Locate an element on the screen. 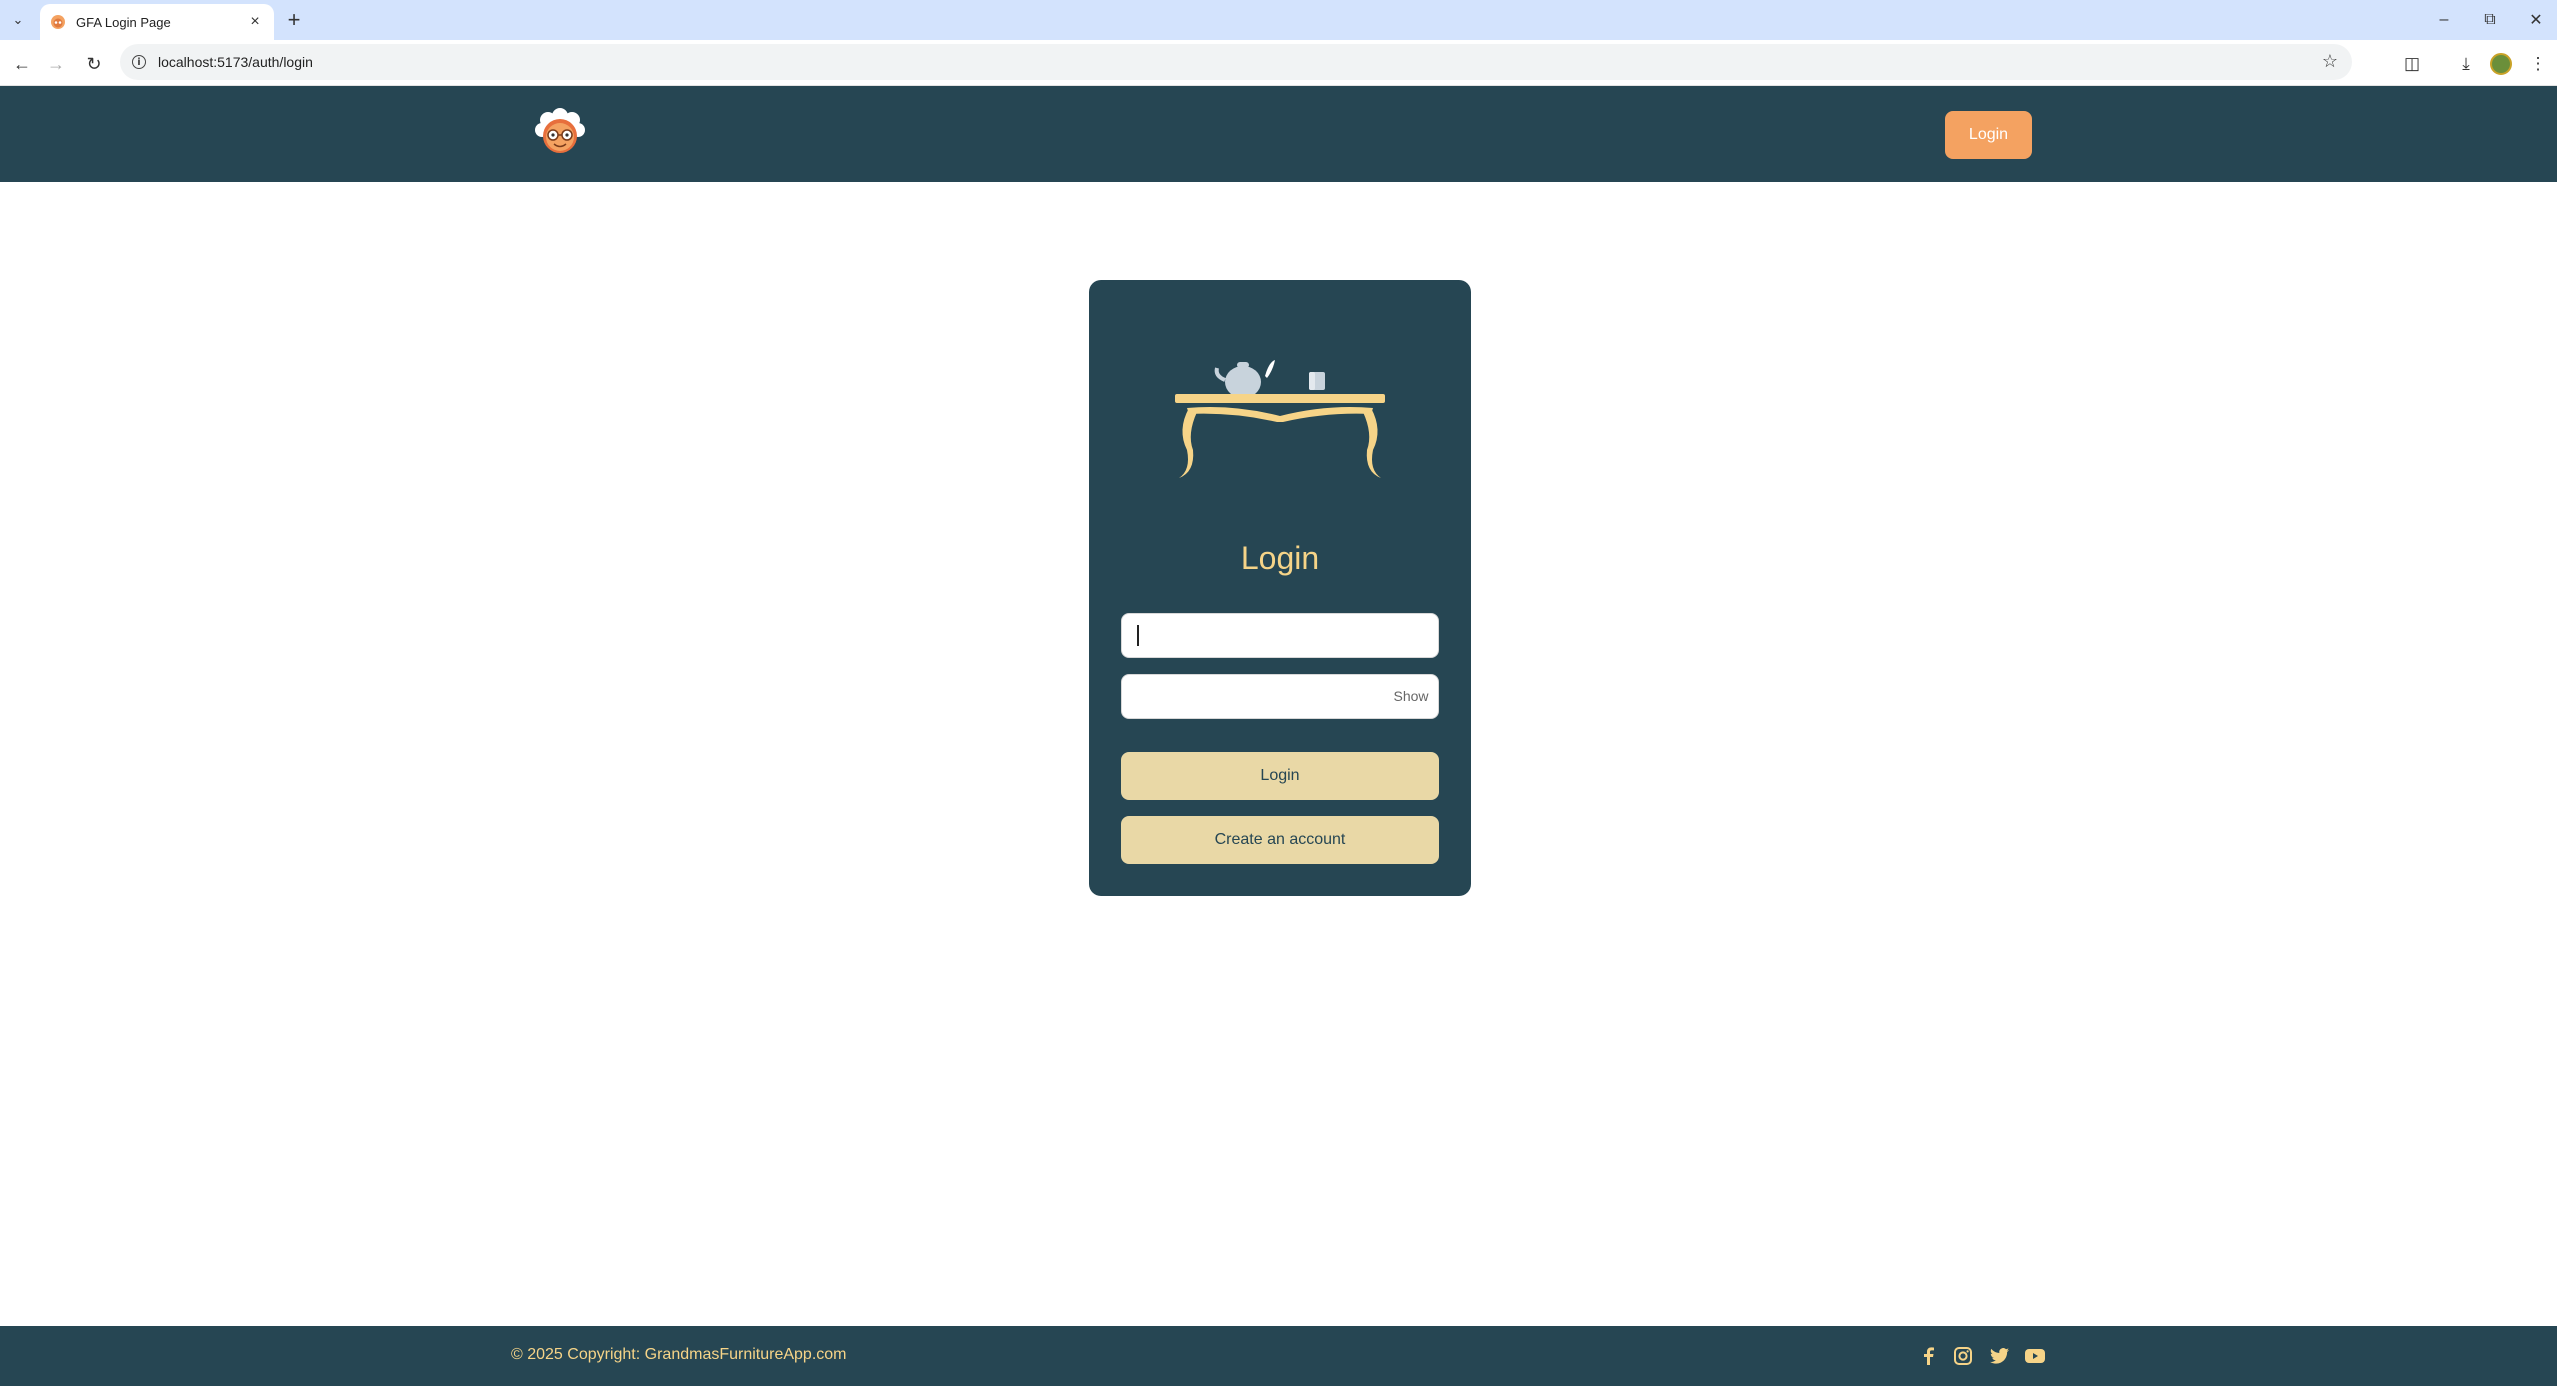 This screenshot has width=2557, height=1386. create-account-button: Create an account is located at coordinates (1280, 840).